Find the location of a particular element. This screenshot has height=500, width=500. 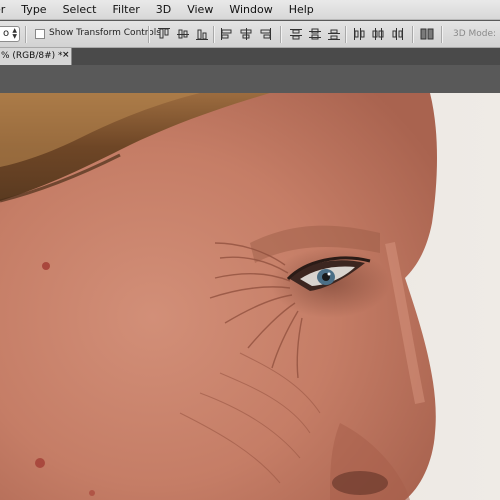

menu-item-filter: Filter is located at coordinates (130, 9).